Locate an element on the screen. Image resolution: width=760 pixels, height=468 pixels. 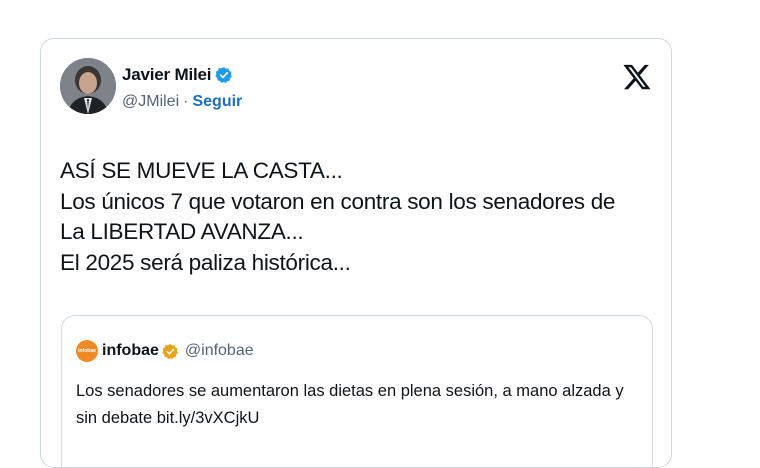
verified-badge-icon is located at coordinates (224, 75).